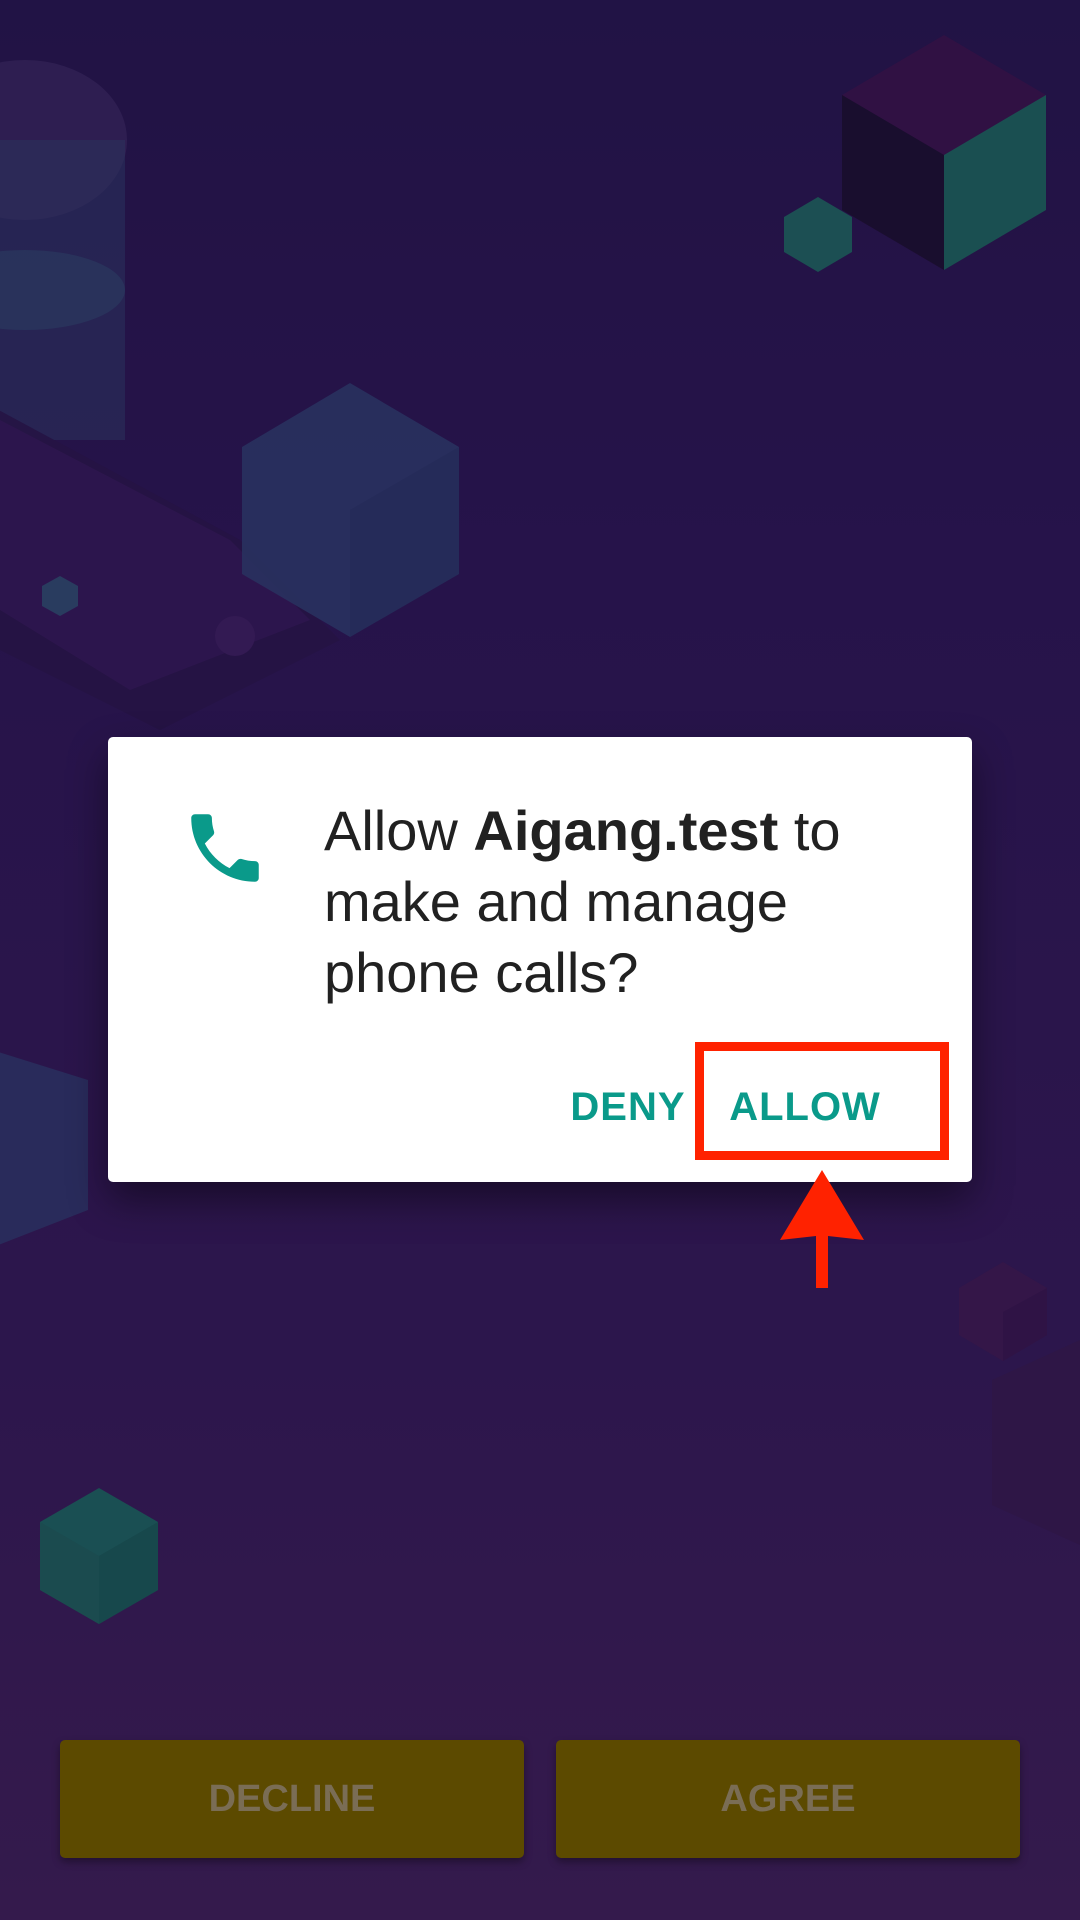  What do you see at coordinates (822, 1101) in the screenshot?
I see `allow-highlight-box` at bounding box center [822, 1101].